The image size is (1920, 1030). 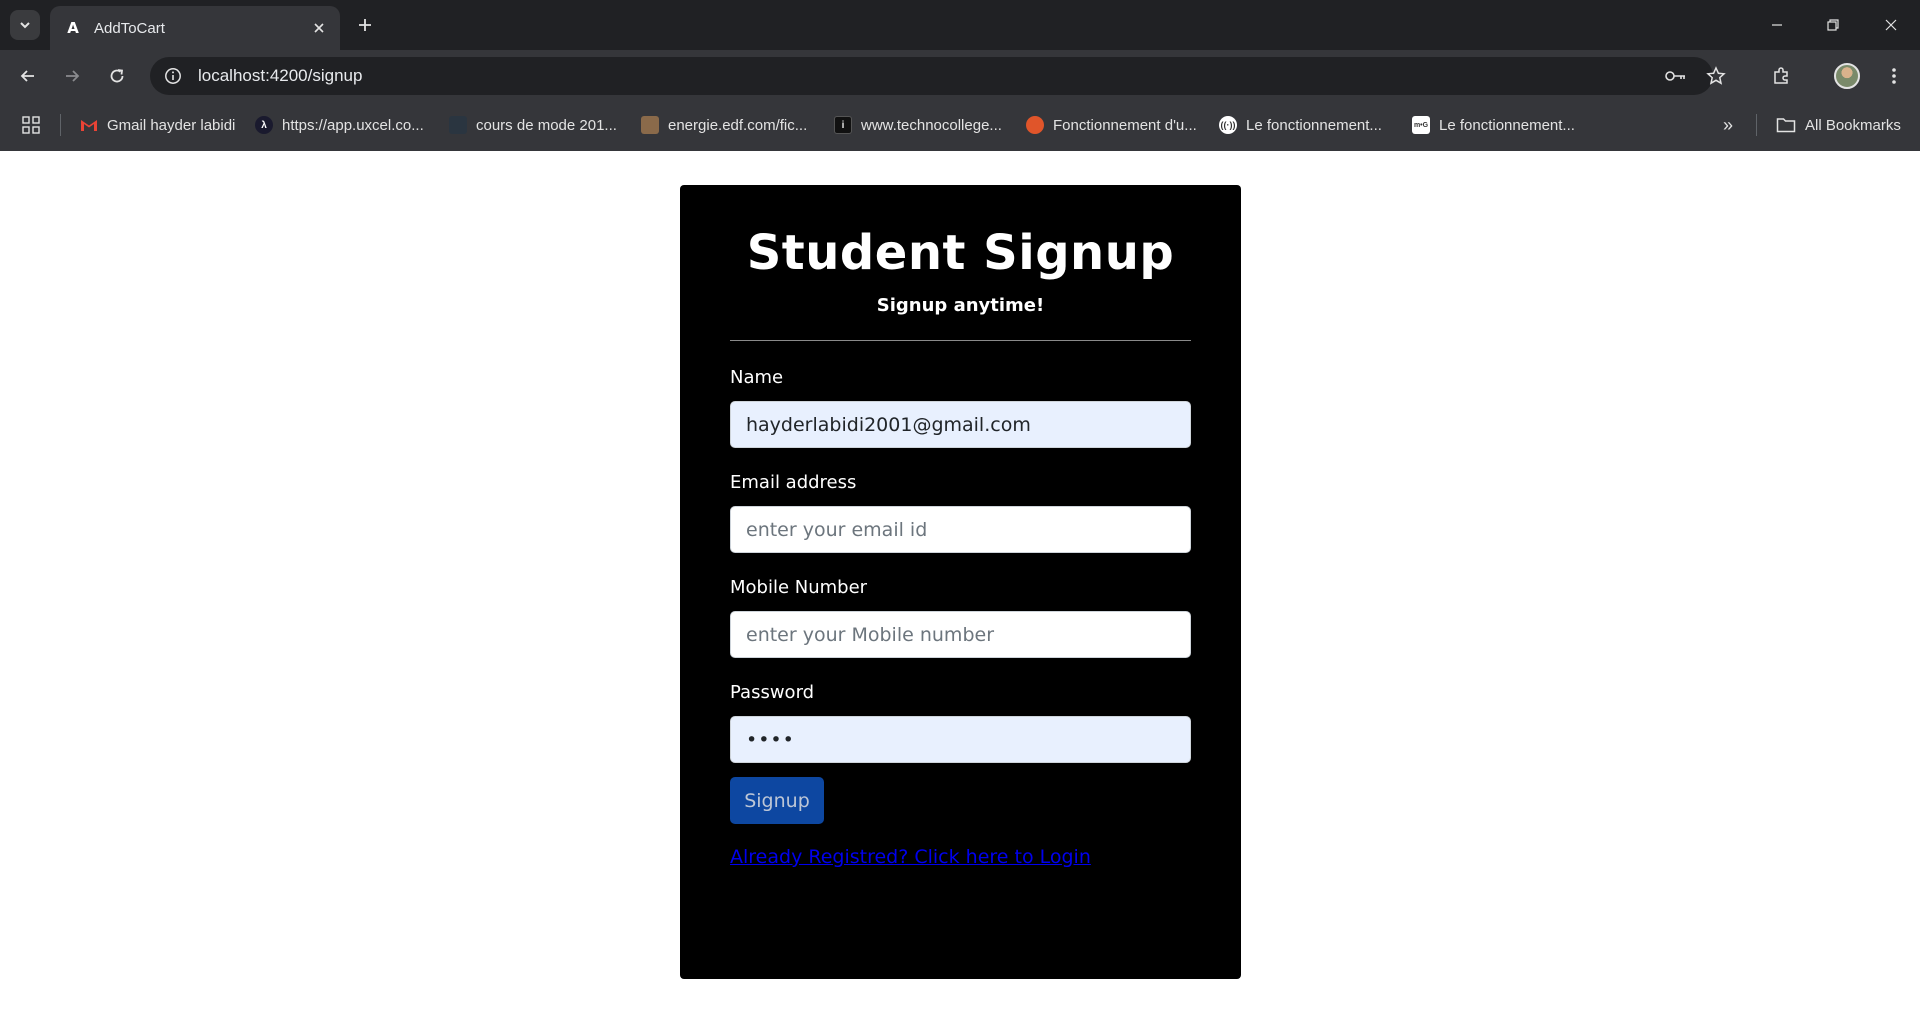 I want to click on site-info-icon, so click(x=173, y=76).